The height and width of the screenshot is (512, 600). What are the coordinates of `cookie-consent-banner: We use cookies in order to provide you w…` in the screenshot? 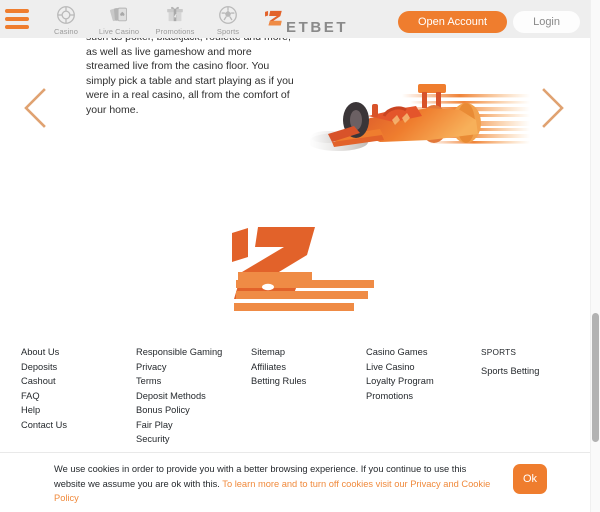 It's located at (295, 482).